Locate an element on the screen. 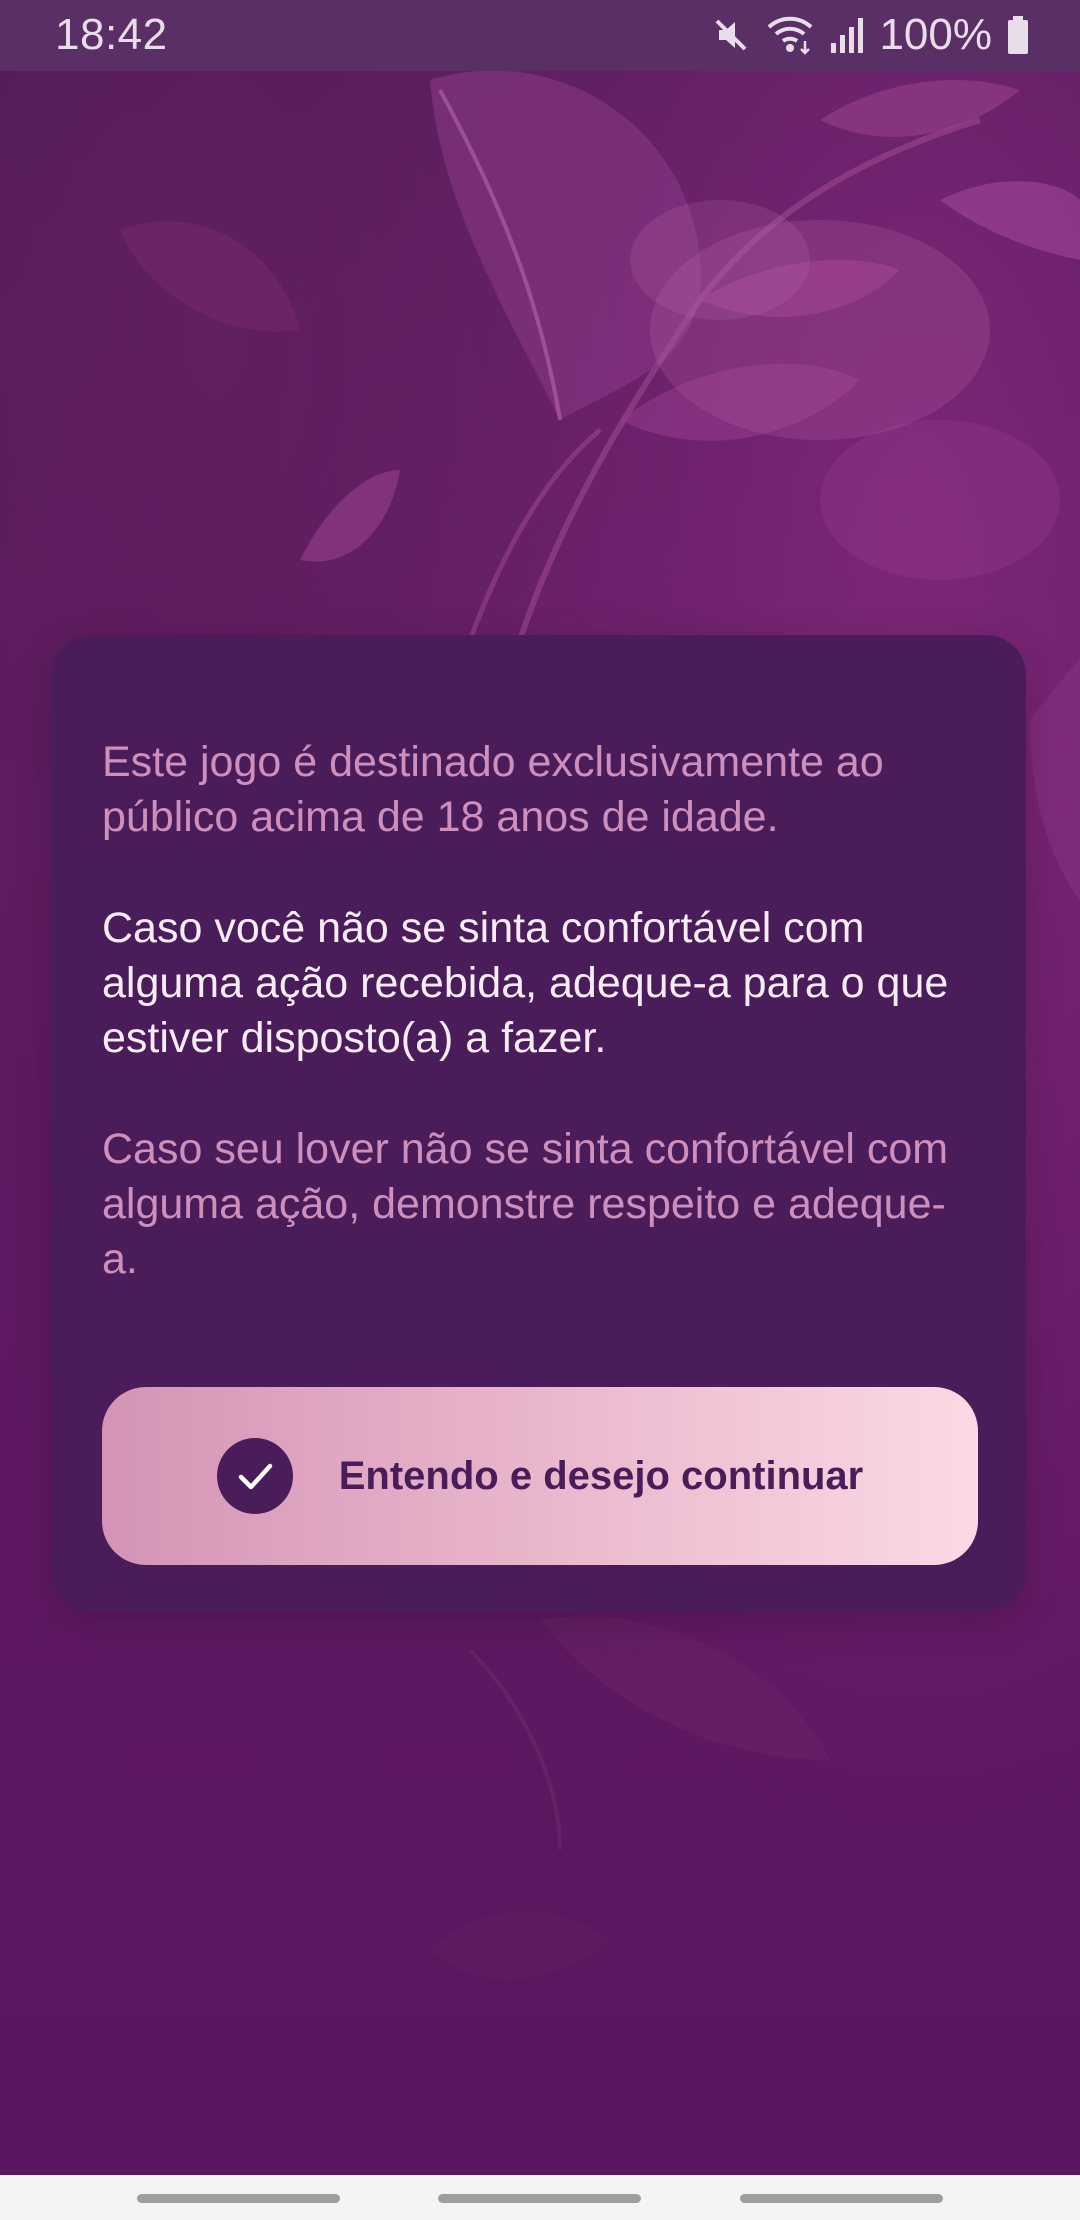  signal-icon is located at coordinates (847, 35).